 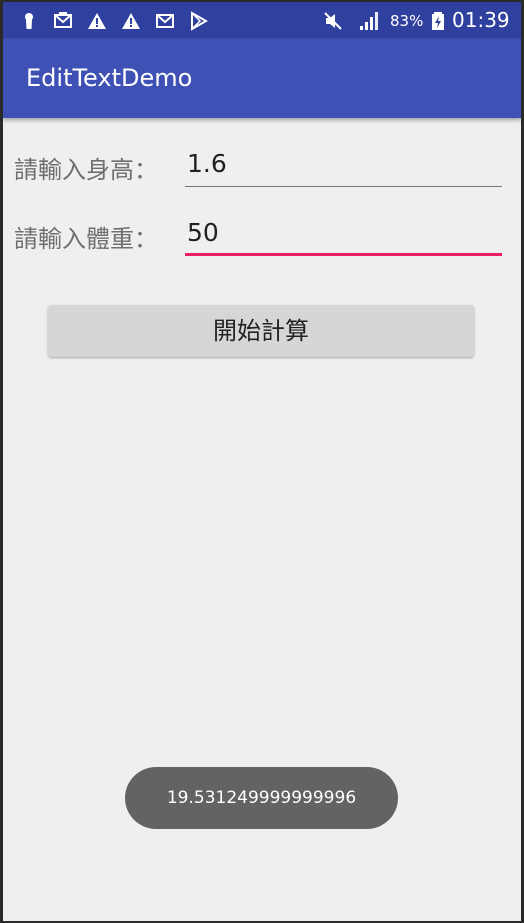 I want to click on battery-percent: 83%, so click(x=407, y=21).